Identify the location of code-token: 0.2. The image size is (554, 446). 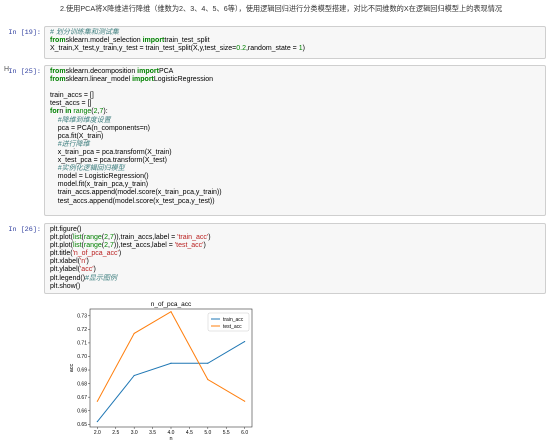
(241, 49).